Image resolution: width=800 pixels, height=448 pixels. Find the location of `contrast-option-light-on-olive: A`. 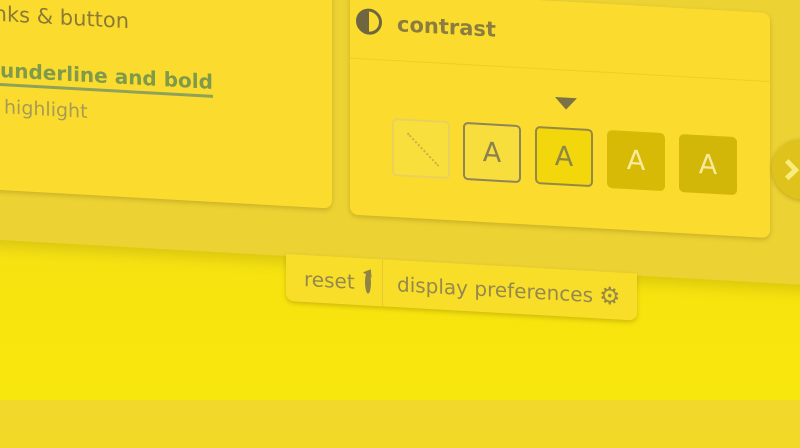

contrast-option-light-on-olive: A is located at coordinates (708, 164).